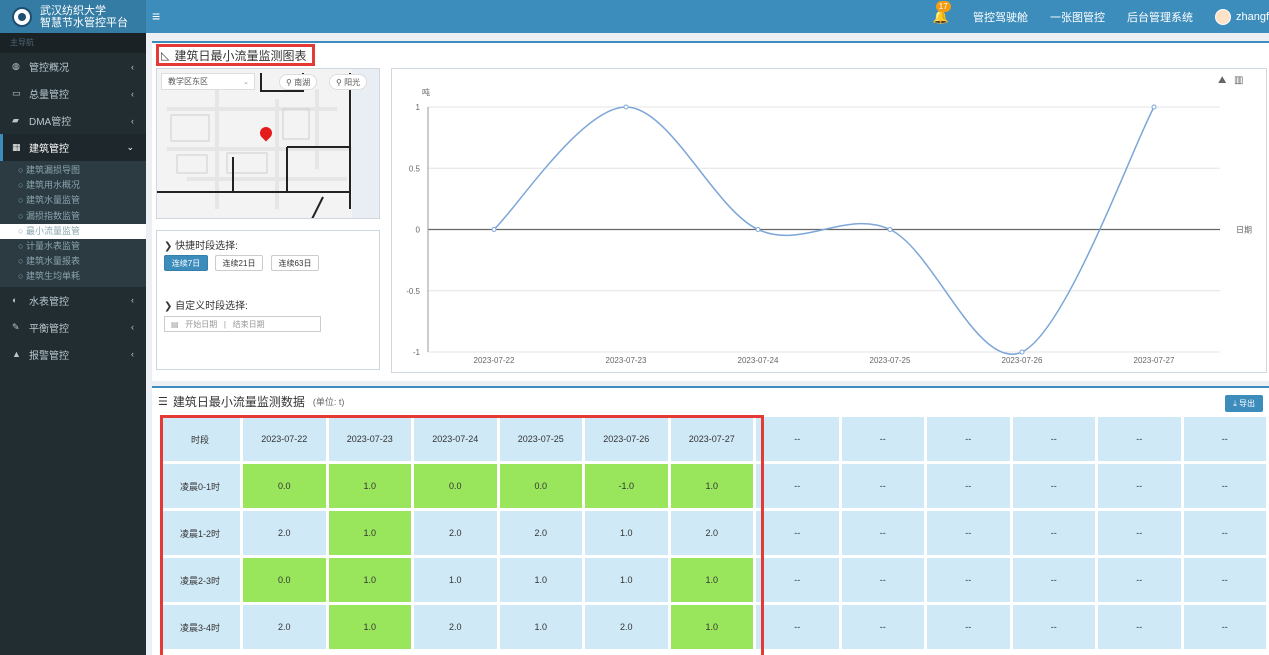 The width and height of the screenshot is (1269, 655). What do you see at coordinates (16, 326) in the screenshot?
I see `edit-icon: ✎` at bounding box center [16, 326].